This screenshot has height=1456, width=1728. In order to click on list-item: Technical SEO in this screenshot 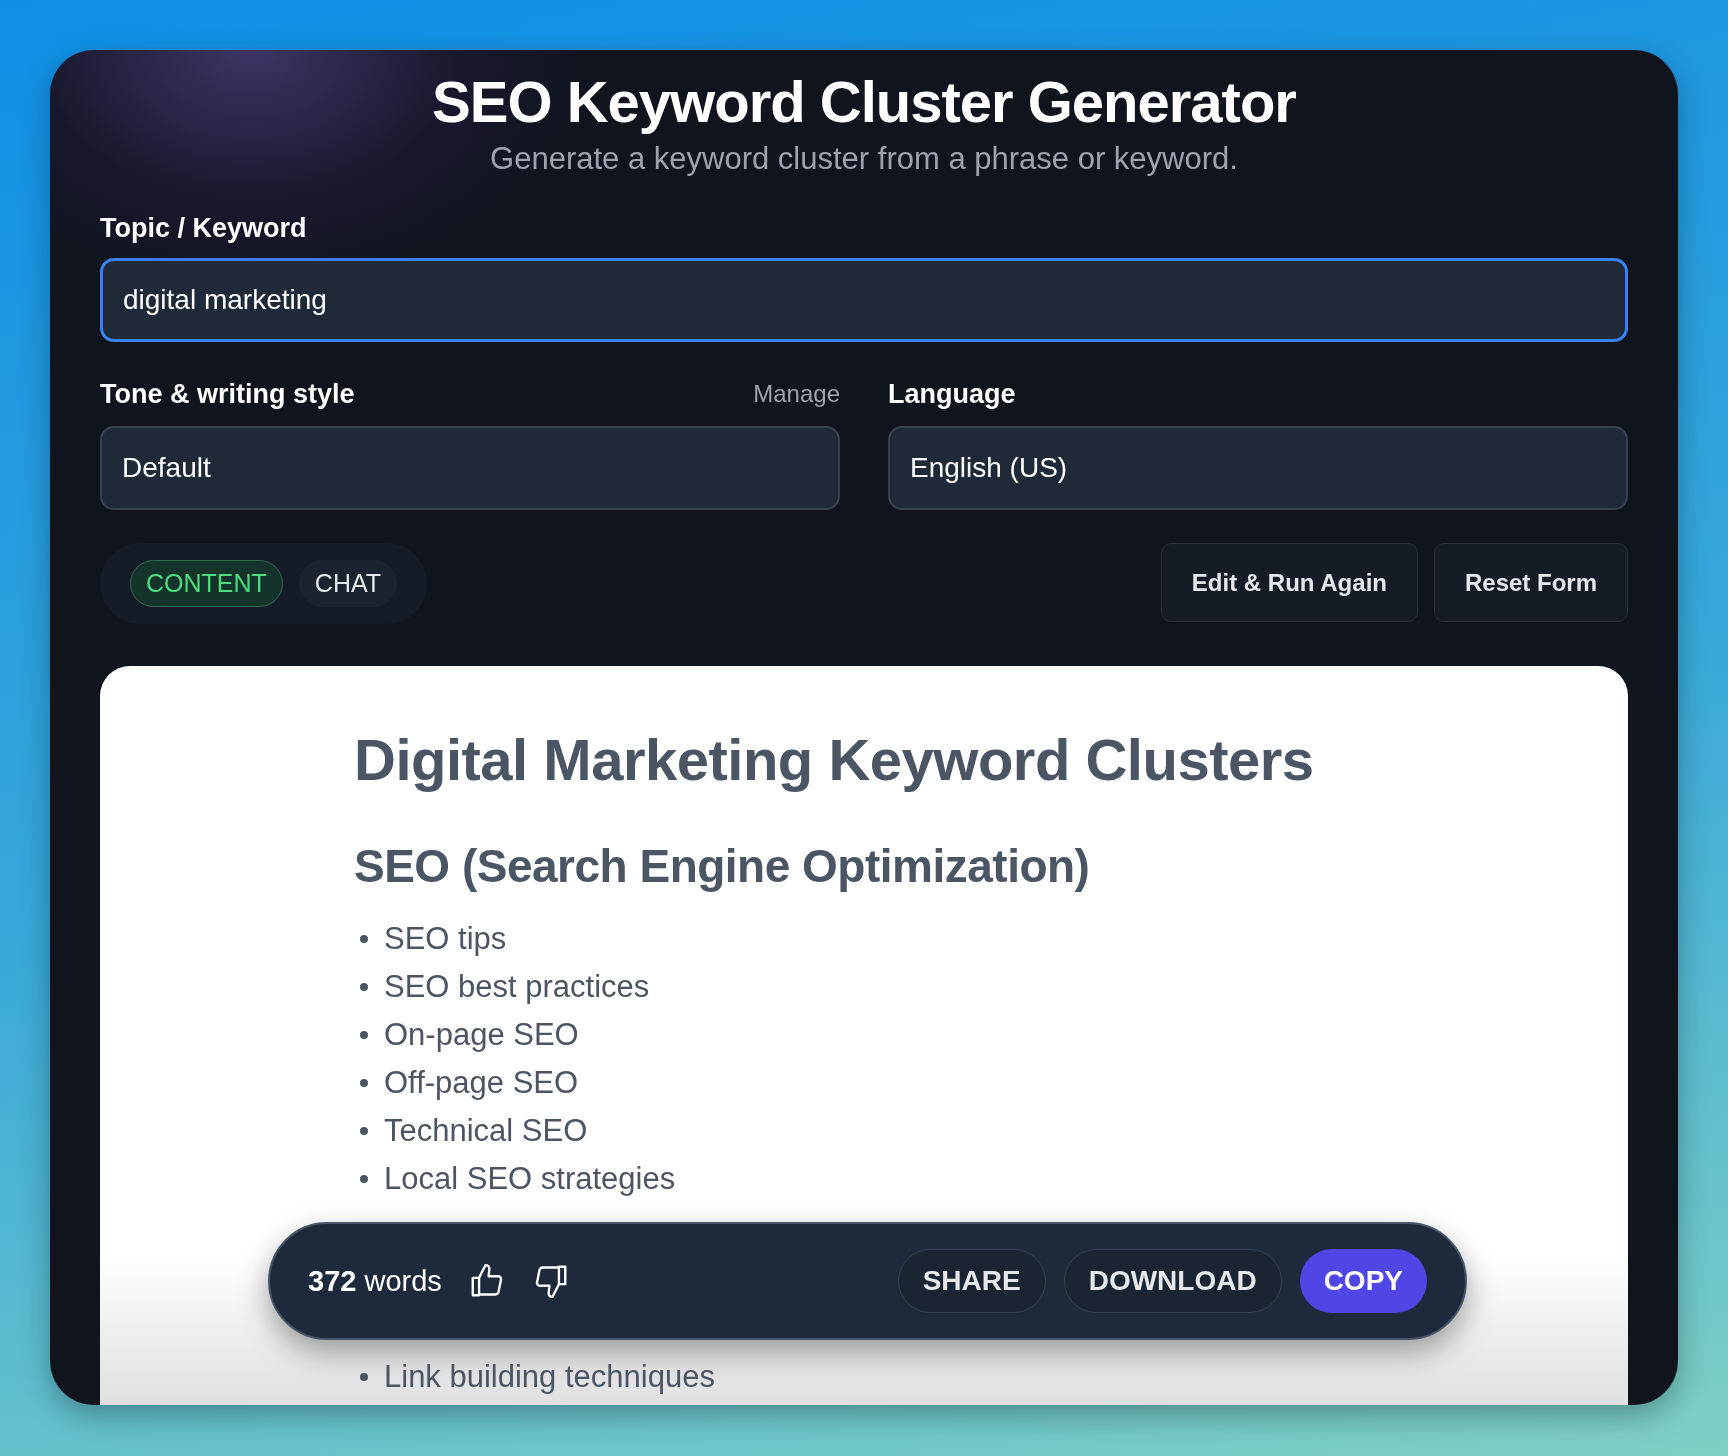, I will do `click(486, 1131)`.